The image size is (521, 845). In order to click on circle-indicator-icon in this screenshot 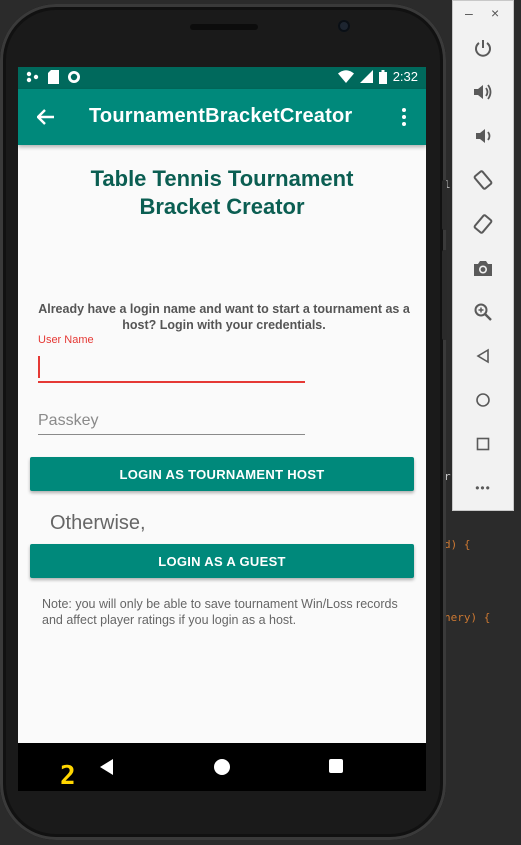, I will do `click(74, 77)`.